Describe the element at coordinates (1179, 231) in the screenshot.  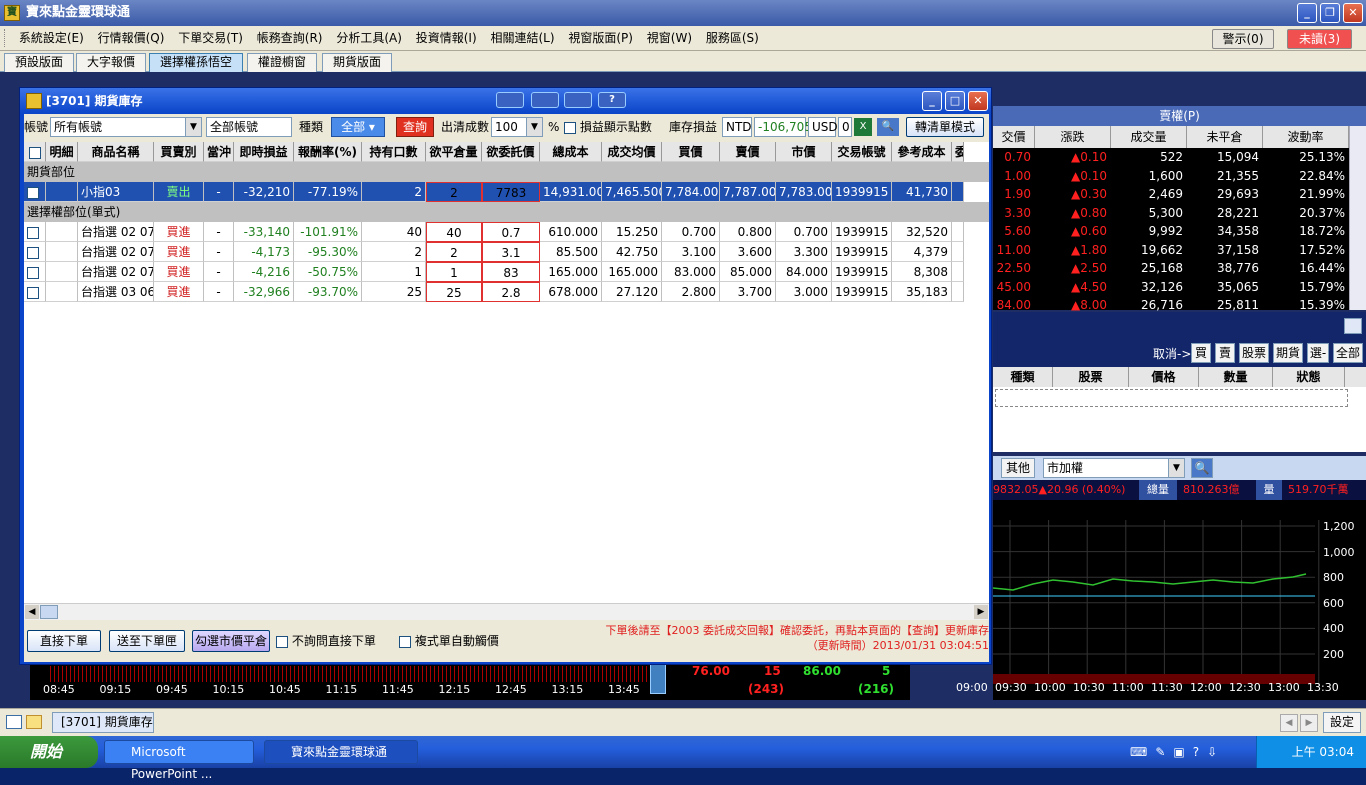
I see `put-row: 5.60 ▲0.60 9,992 34,358 18.72%` at that location.